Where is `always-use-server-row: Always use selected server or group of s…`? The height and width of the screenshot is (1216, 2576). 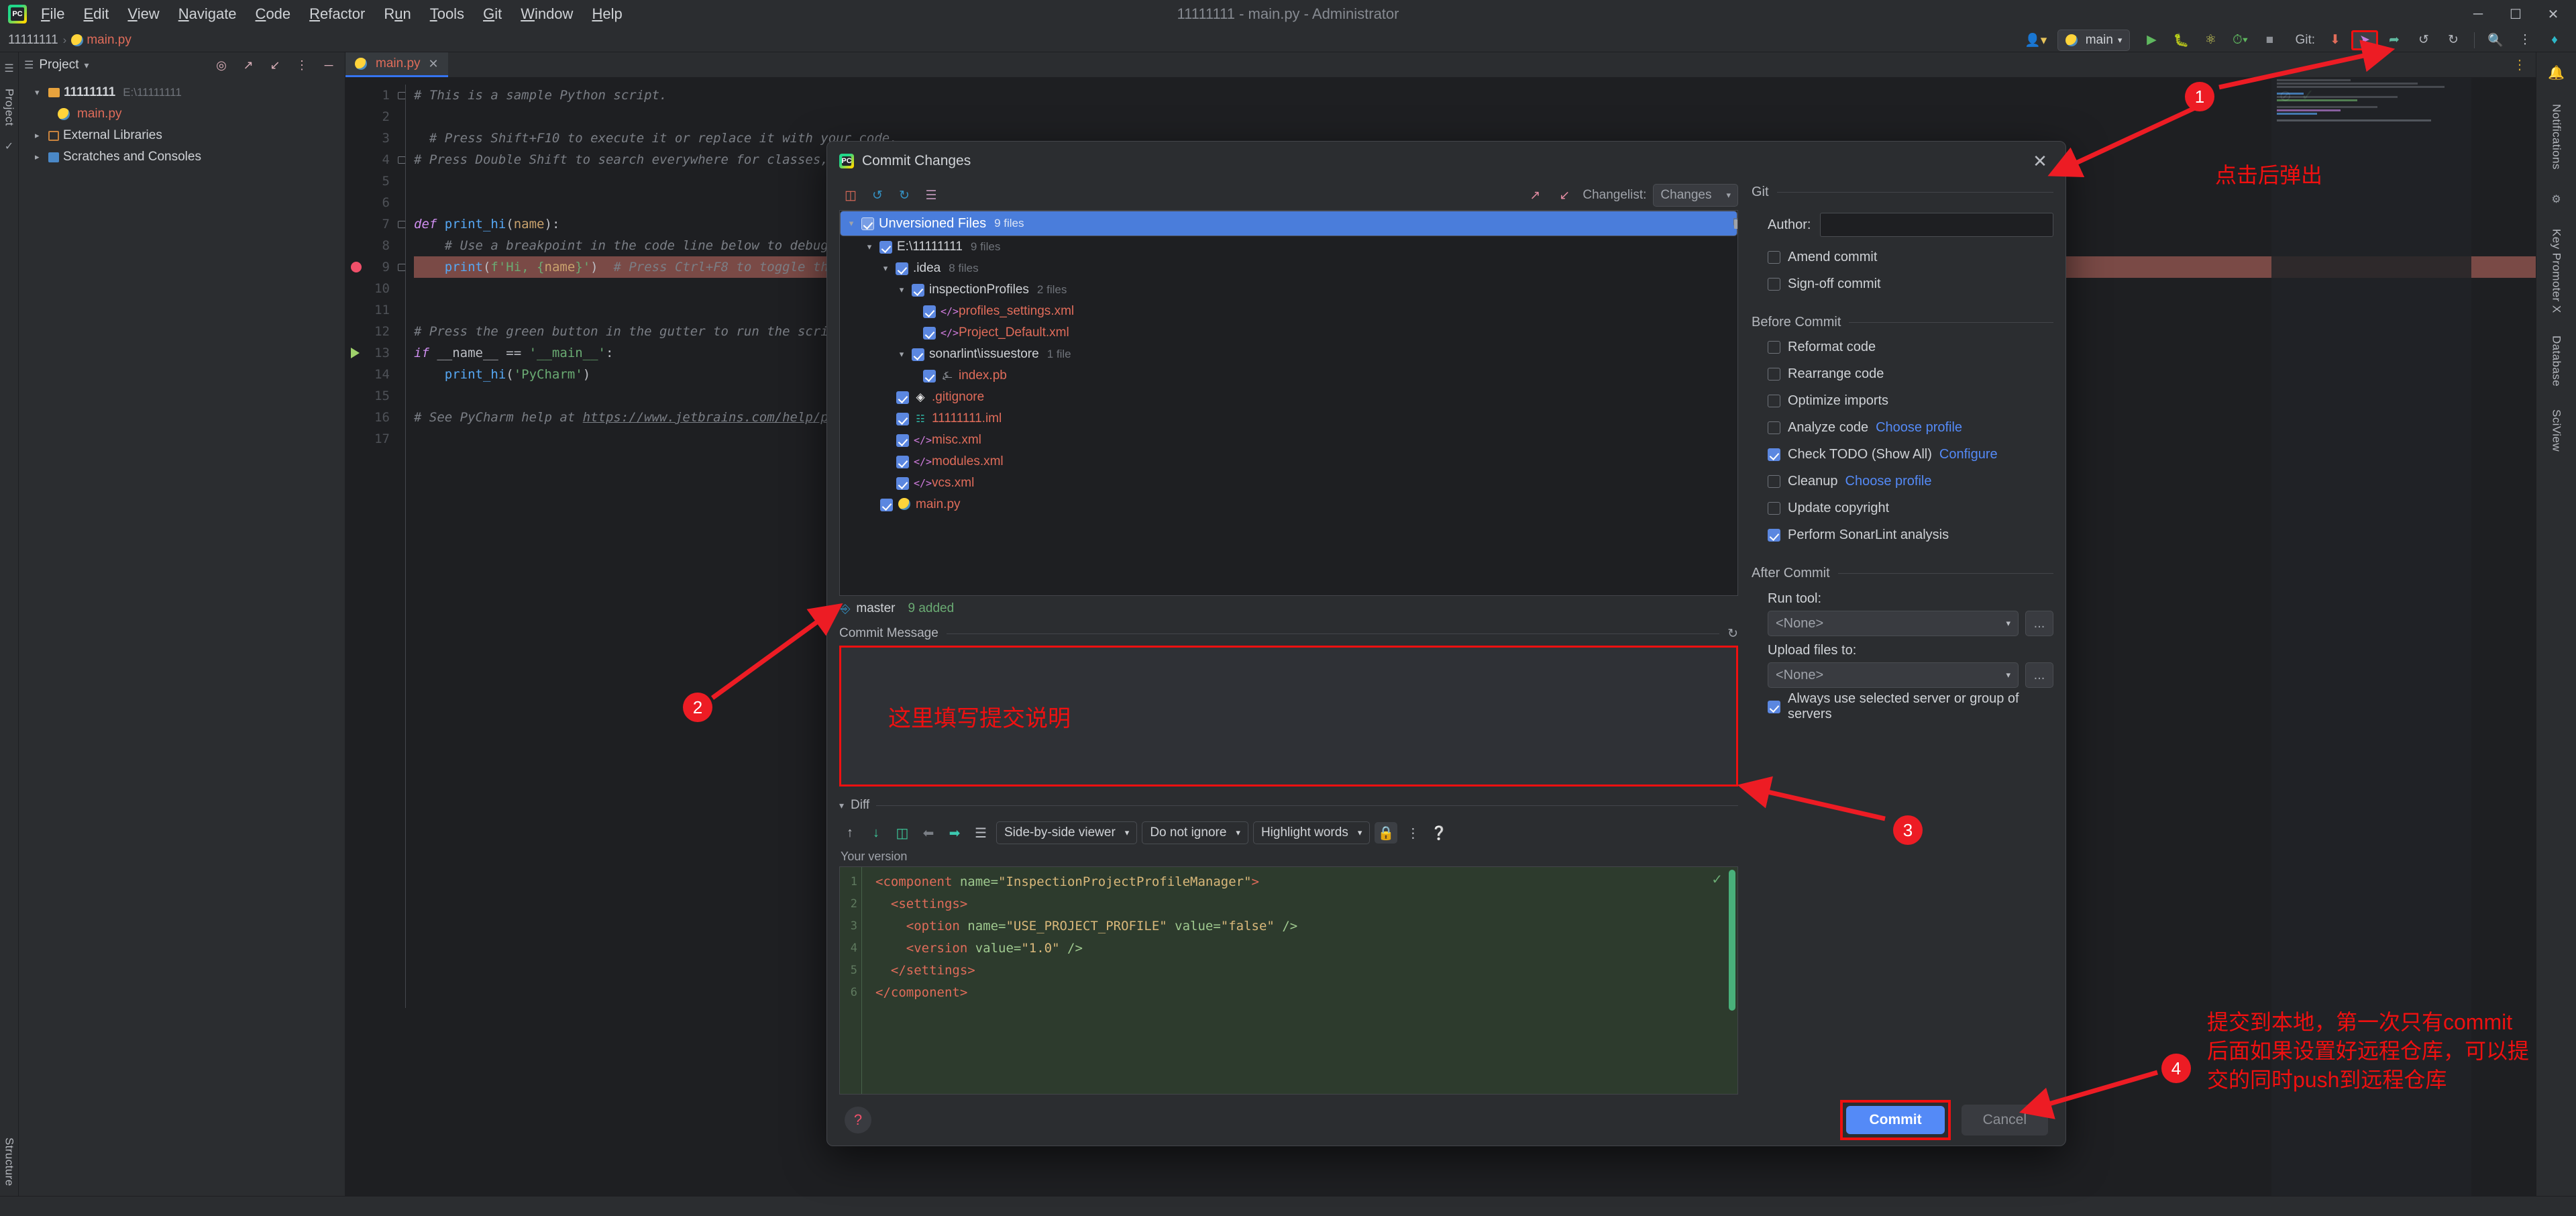 always-use-server-row: Always use selected server or group of s… is located at coordinates (1902, 706).